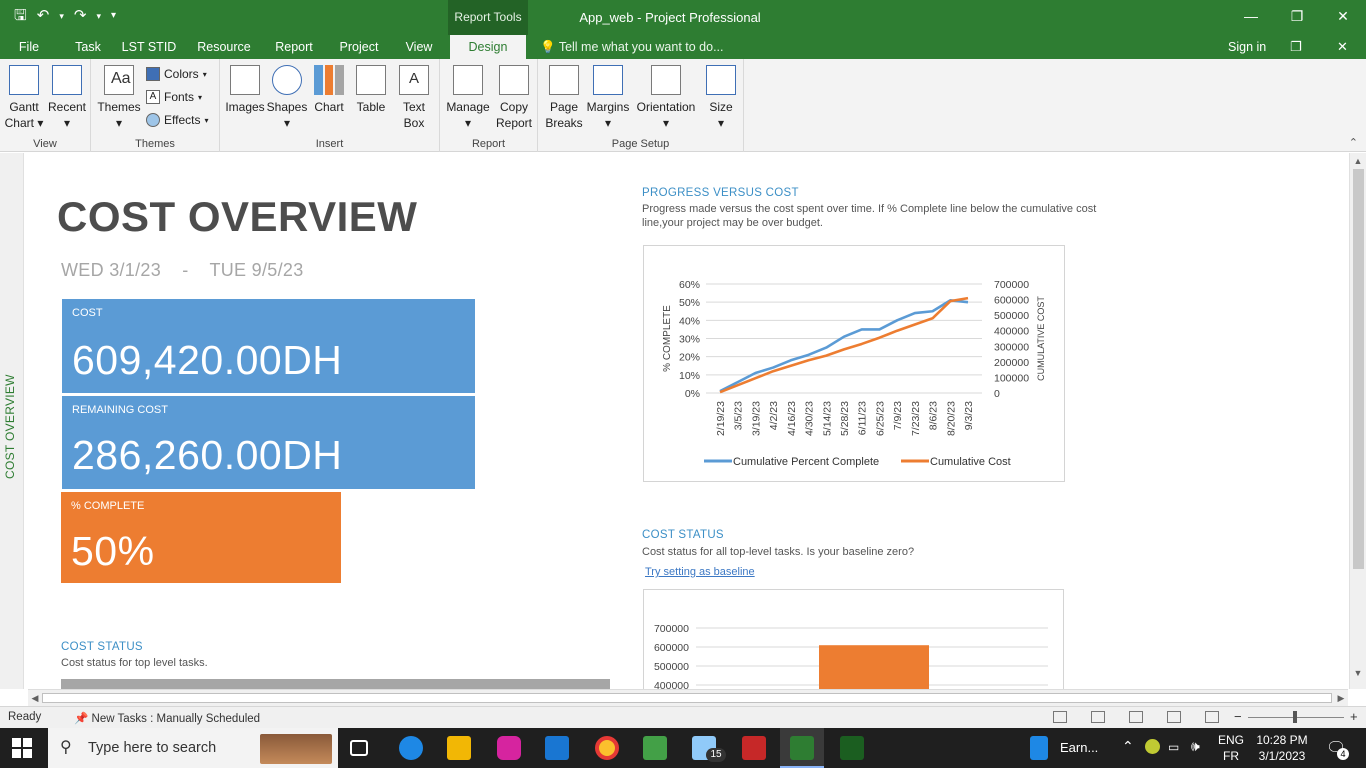 This screenshot has width=1366, height=768. I want to click on ribbon-display-icon: ❐, so click(1296, 47).